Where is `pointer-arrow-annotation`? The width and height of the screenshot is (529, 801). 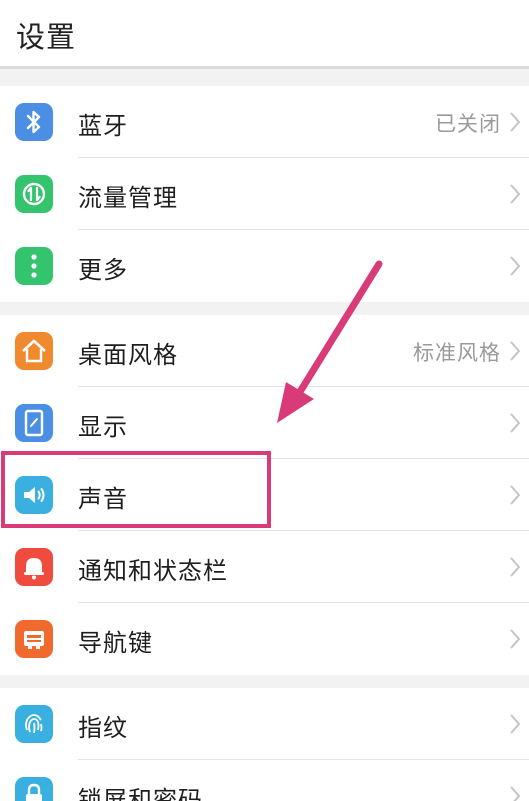
pointer-arrow-annotation is located at coordinates (330, 341).